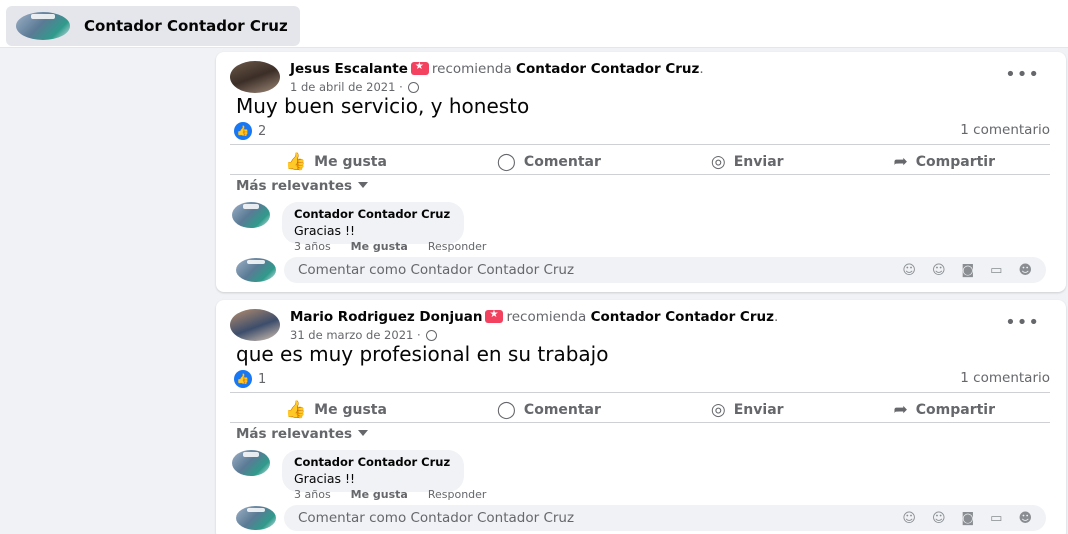  I want to click on page-chip: Contador Contador Cruz, so click(153, 26).